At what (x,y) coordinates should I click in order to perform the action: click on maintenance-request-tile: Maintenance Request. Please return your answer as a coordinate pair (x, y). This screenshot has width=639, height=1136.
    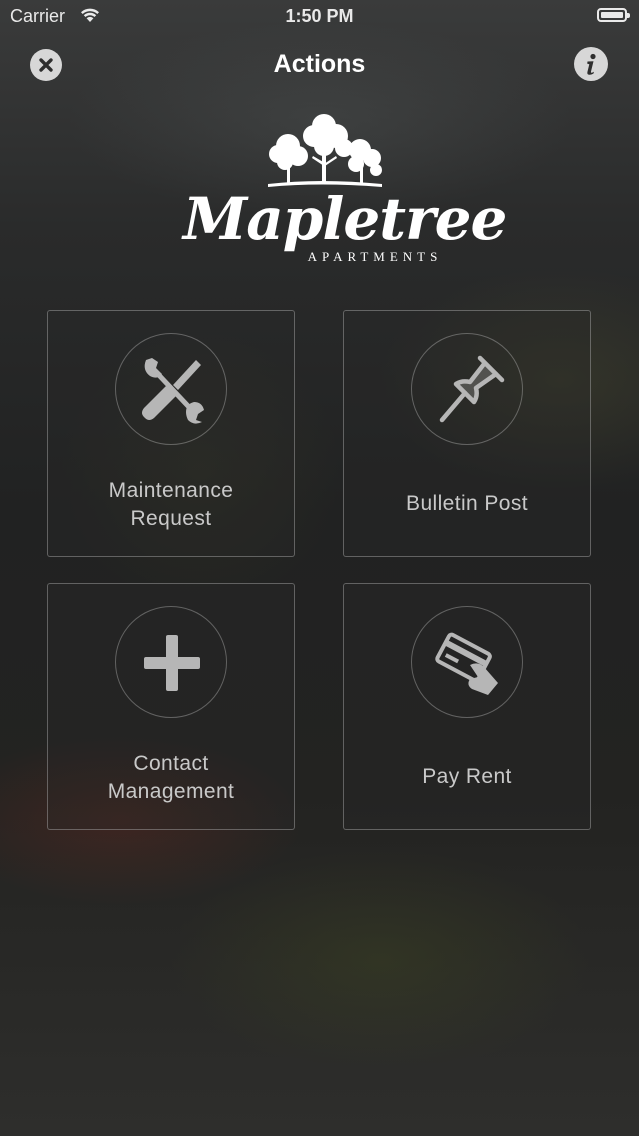
    Looking at the image, I should click on (171, 433).